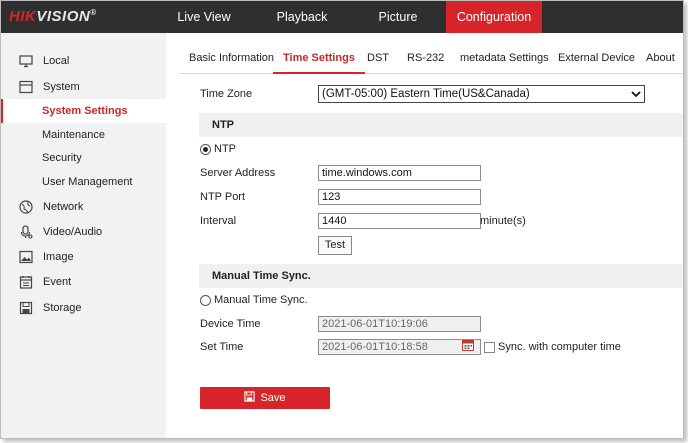 The height and width of the screenshot is (443, 688). I want to click on interval-label: Interval, so click(218, 221).